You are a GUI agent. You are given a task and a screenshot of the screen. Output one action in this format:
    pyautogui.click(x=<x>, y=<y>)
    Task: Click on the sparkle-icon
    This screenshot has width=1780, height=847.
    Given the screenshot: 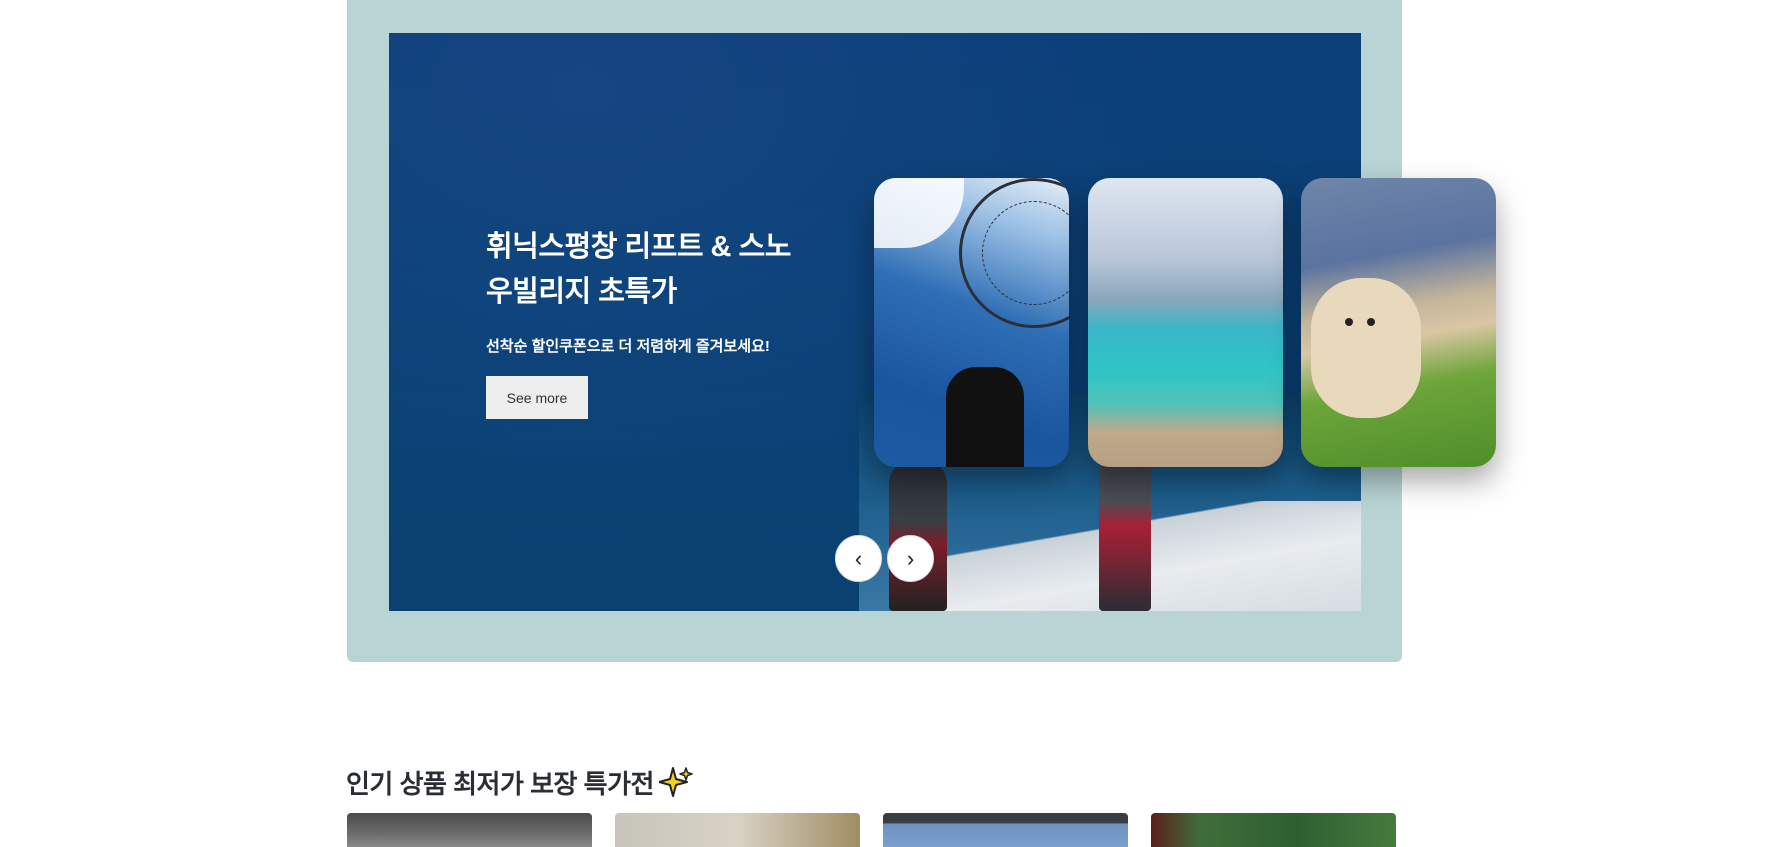 What is the action you would take?
    pyautogui.click(x=676, y=782)
    